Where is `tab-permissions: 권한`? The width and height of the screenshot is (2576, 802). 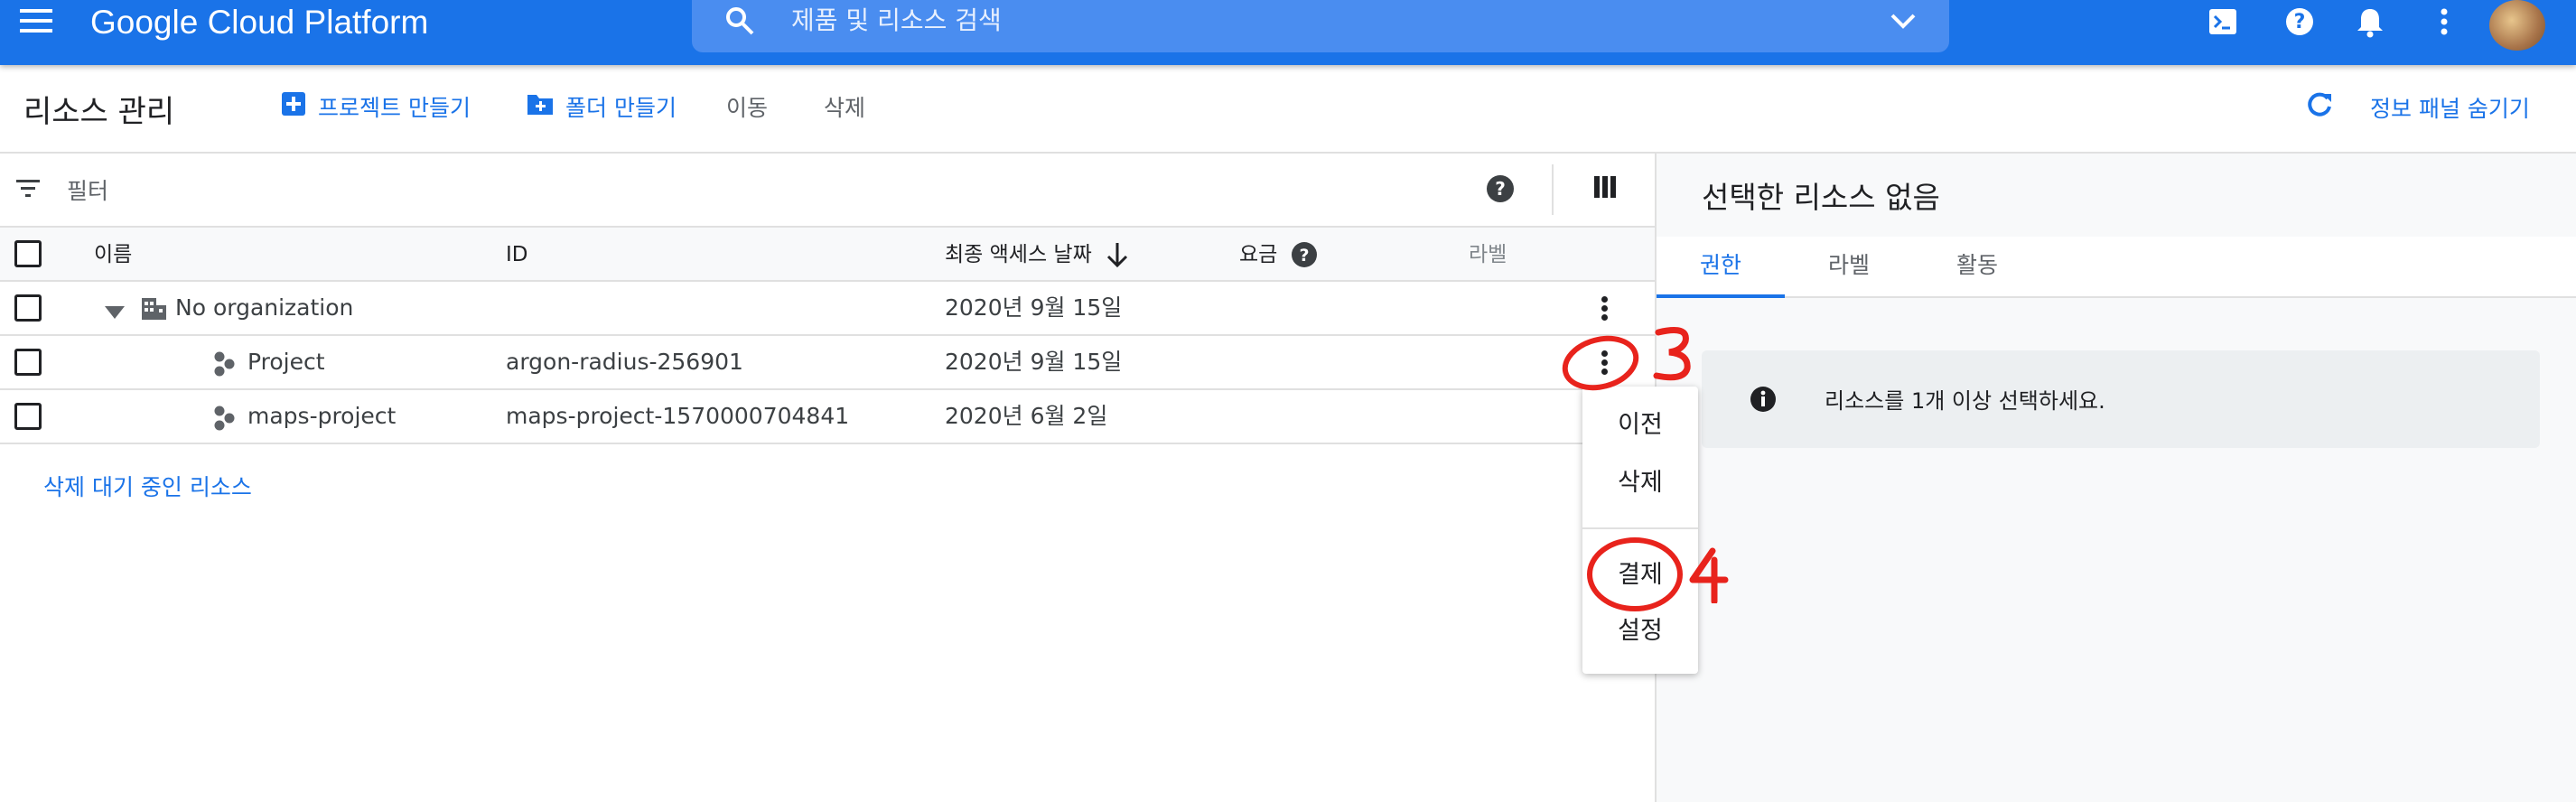 tab-permissions: 권한 is located at coordinates (1721, 267).